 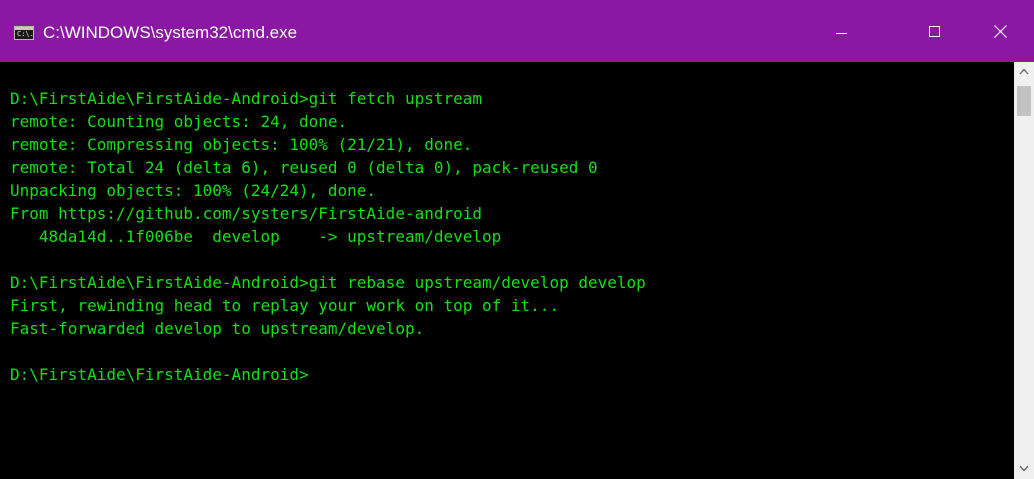 I want to click on minimize-button, so click(x=840, y=31).